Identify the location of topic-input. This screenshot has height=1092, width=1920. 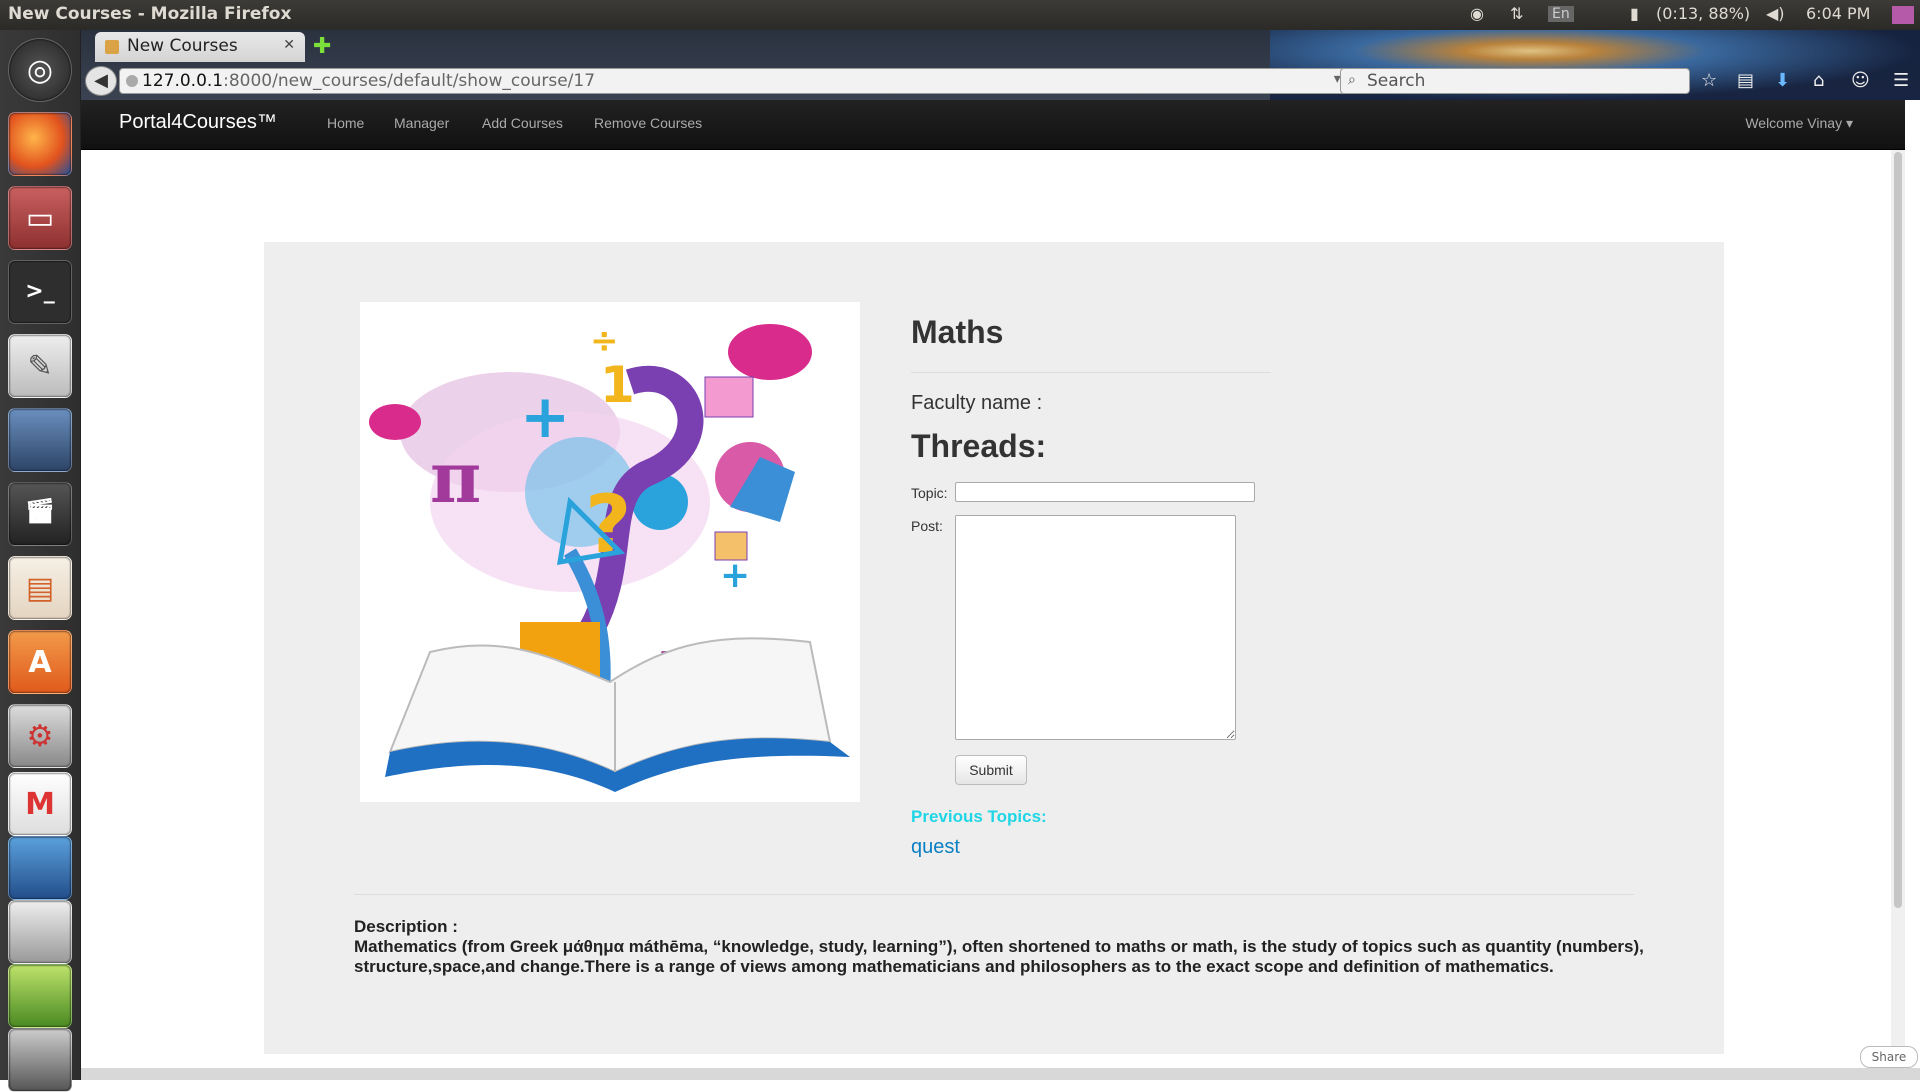
(1105, 492).